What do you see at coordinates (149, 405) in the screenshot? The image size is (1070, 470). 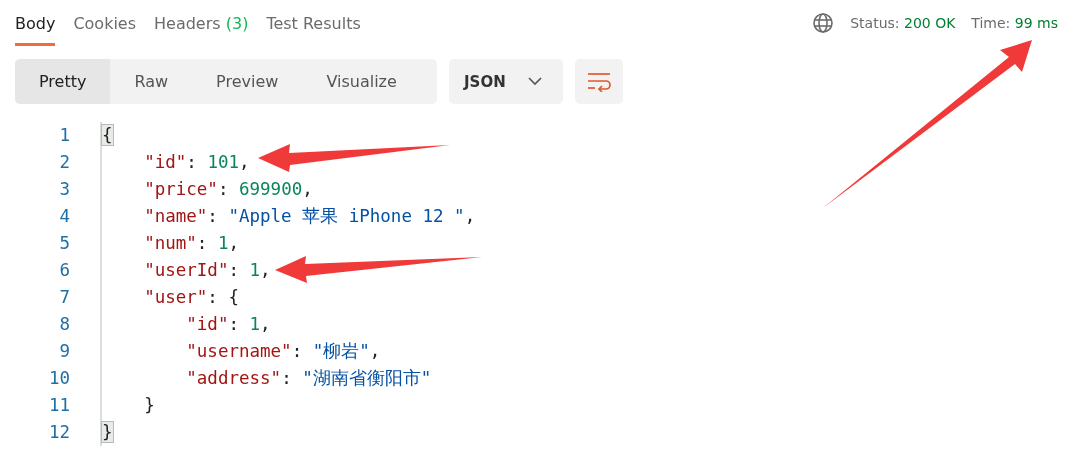 I see `json-punctuation: }` at bounding box center [149, 405].